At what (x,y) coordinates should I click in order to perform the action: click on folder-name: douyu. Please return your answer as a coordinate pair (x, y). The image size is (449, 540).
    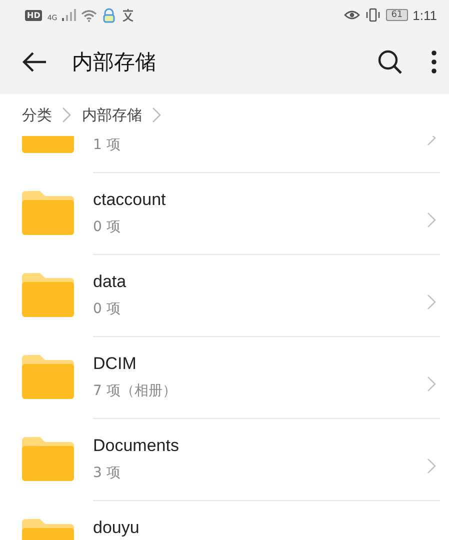
    Looking at the image, I should click on (116, 528).